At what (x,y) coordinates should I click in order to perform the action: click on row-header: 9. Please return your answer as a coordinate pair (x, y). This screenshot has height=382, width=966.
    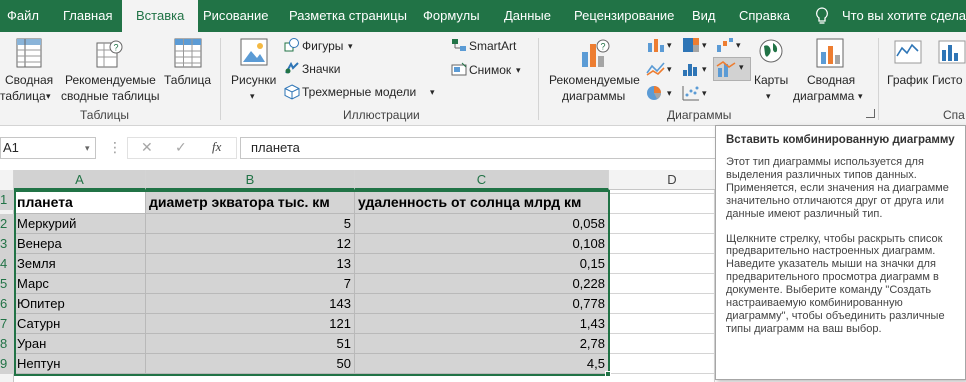
    Looking at the image, I should click on (7, 364).